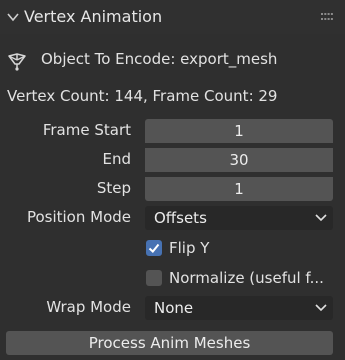 Image resolution: width=345 pixels, height=360 pixels. I want to click on frame-start-label: Frame Start, so click(86, 130).